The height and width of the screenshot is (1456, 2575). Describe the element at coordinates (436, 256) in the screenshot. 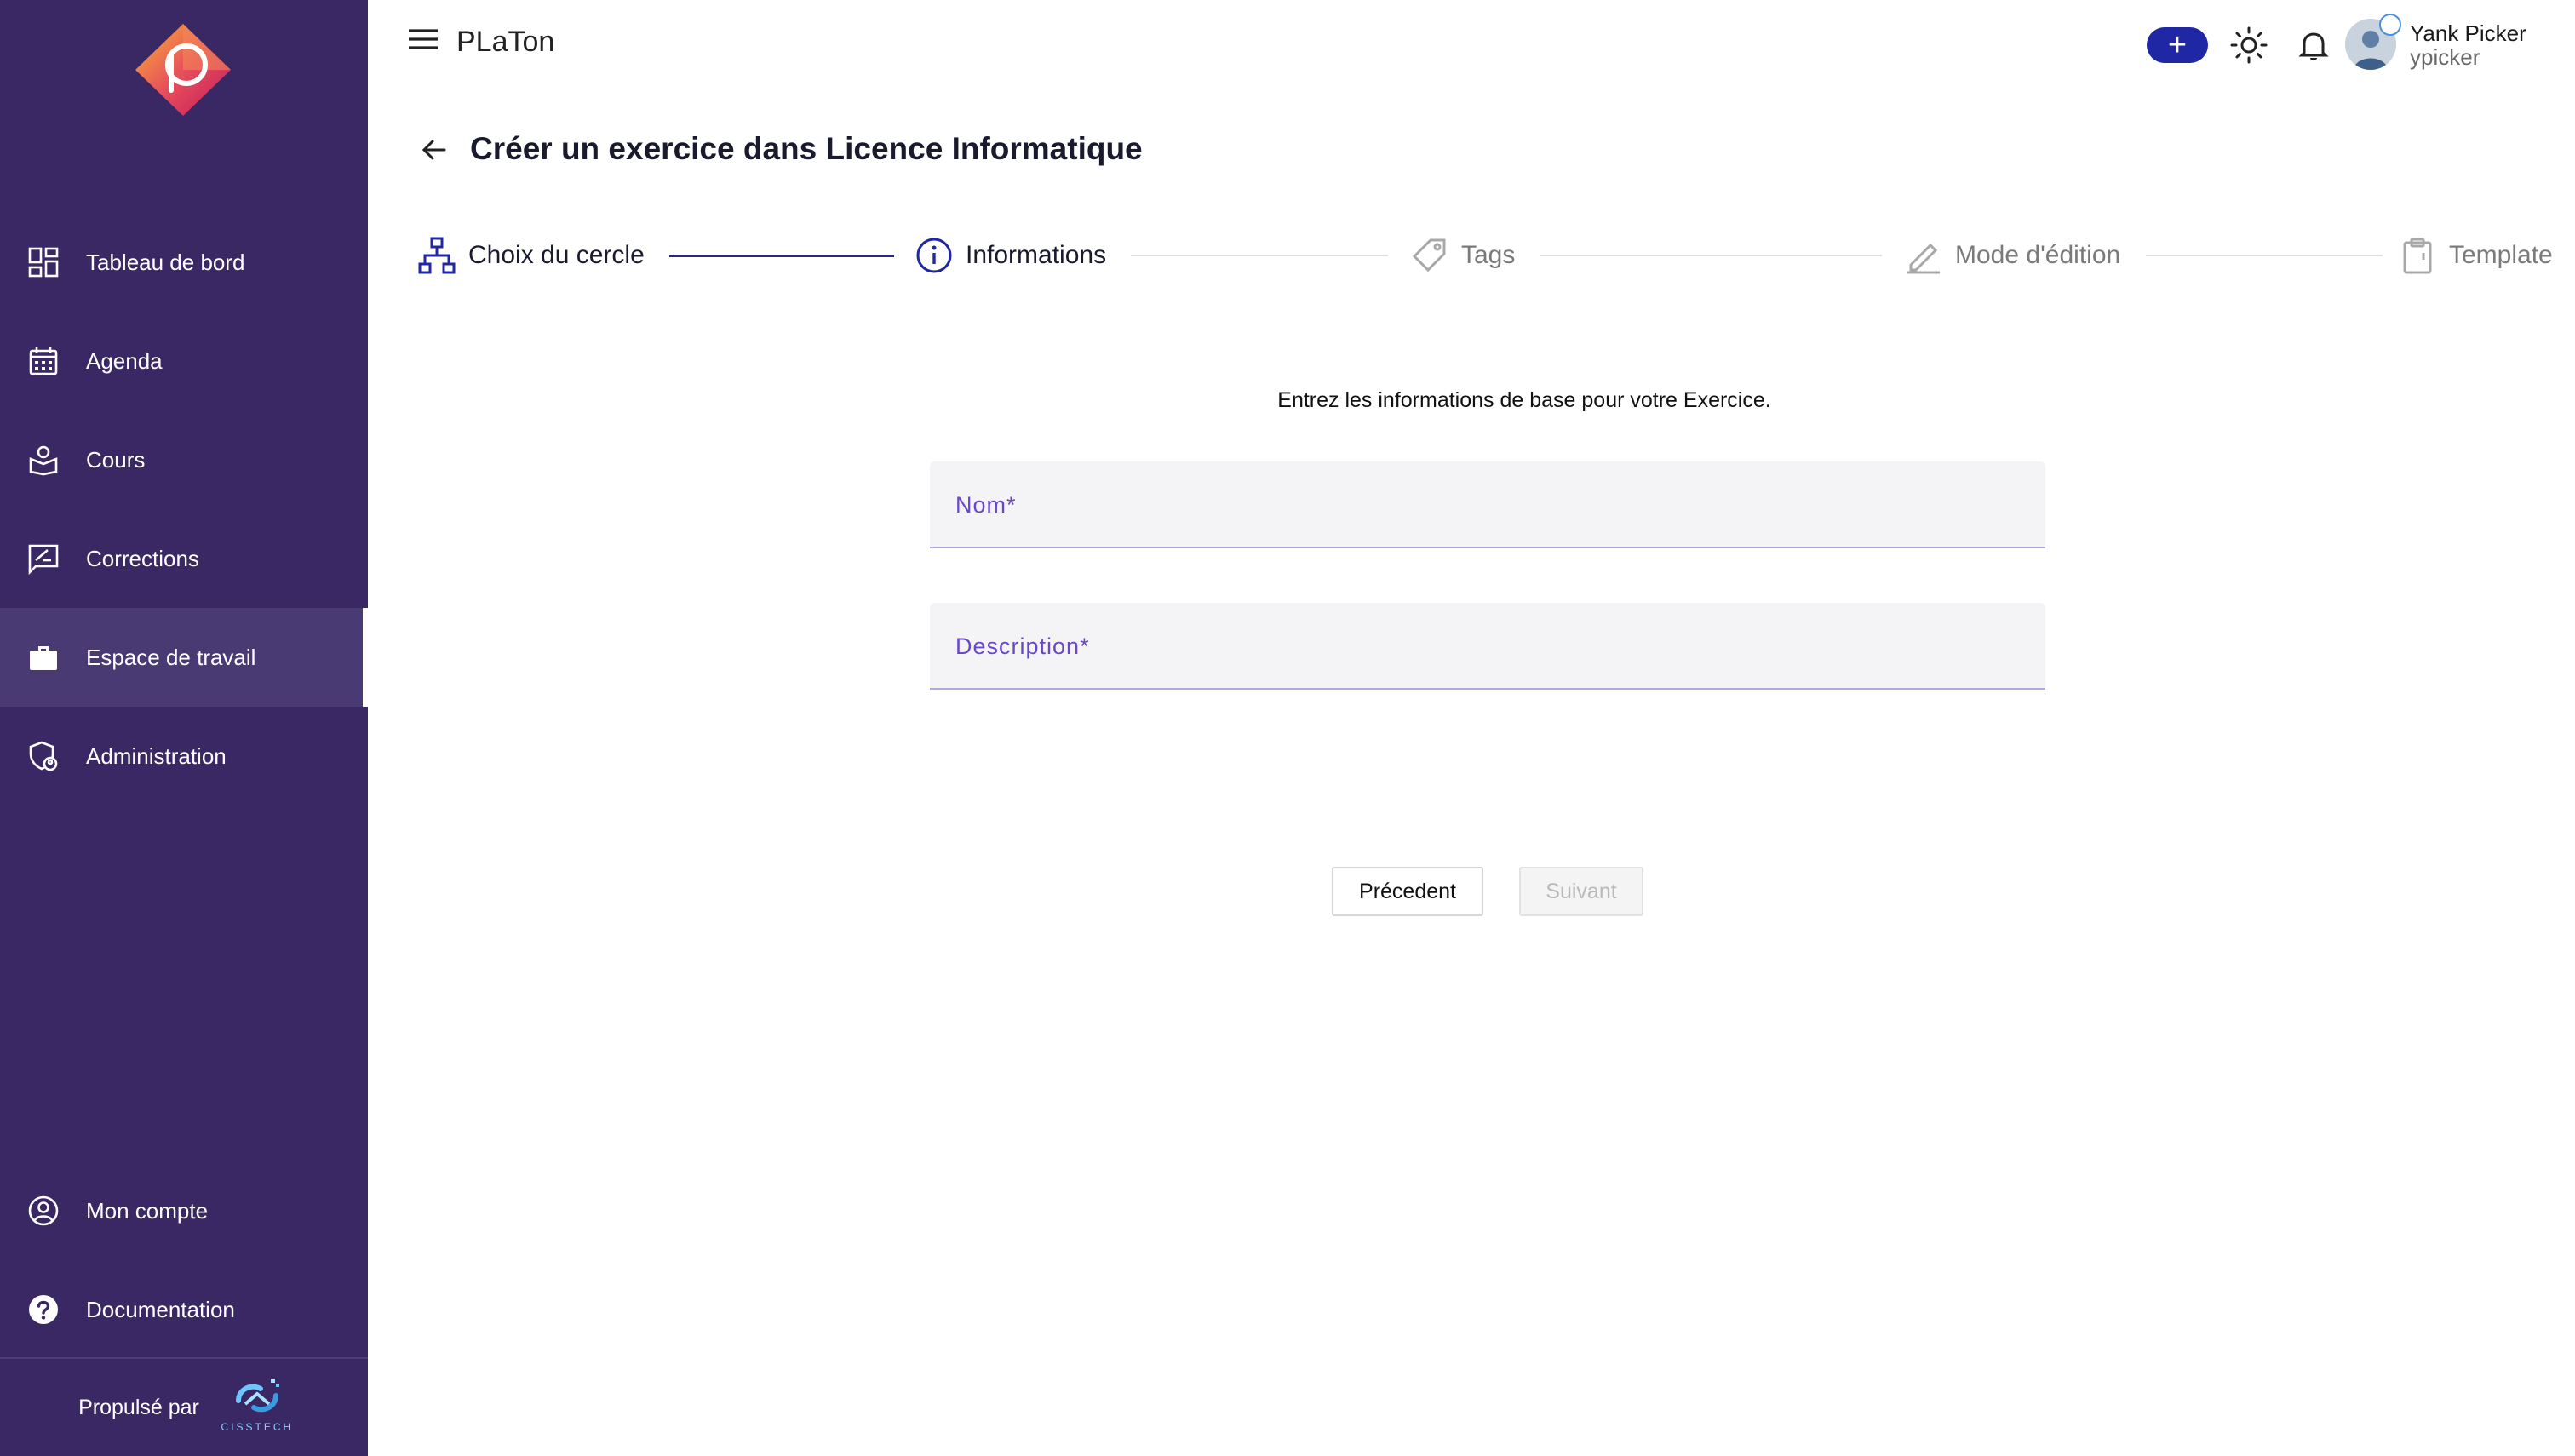

I see `hierarchy-icon` at that location.